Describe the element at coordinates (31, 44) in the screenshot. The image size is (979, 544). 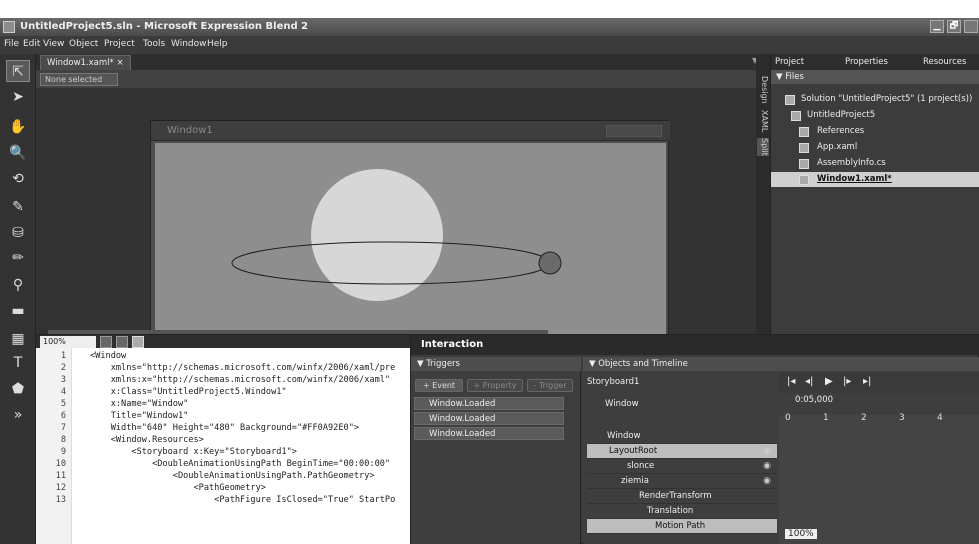
I see `menu-edit: Edit` at that location.